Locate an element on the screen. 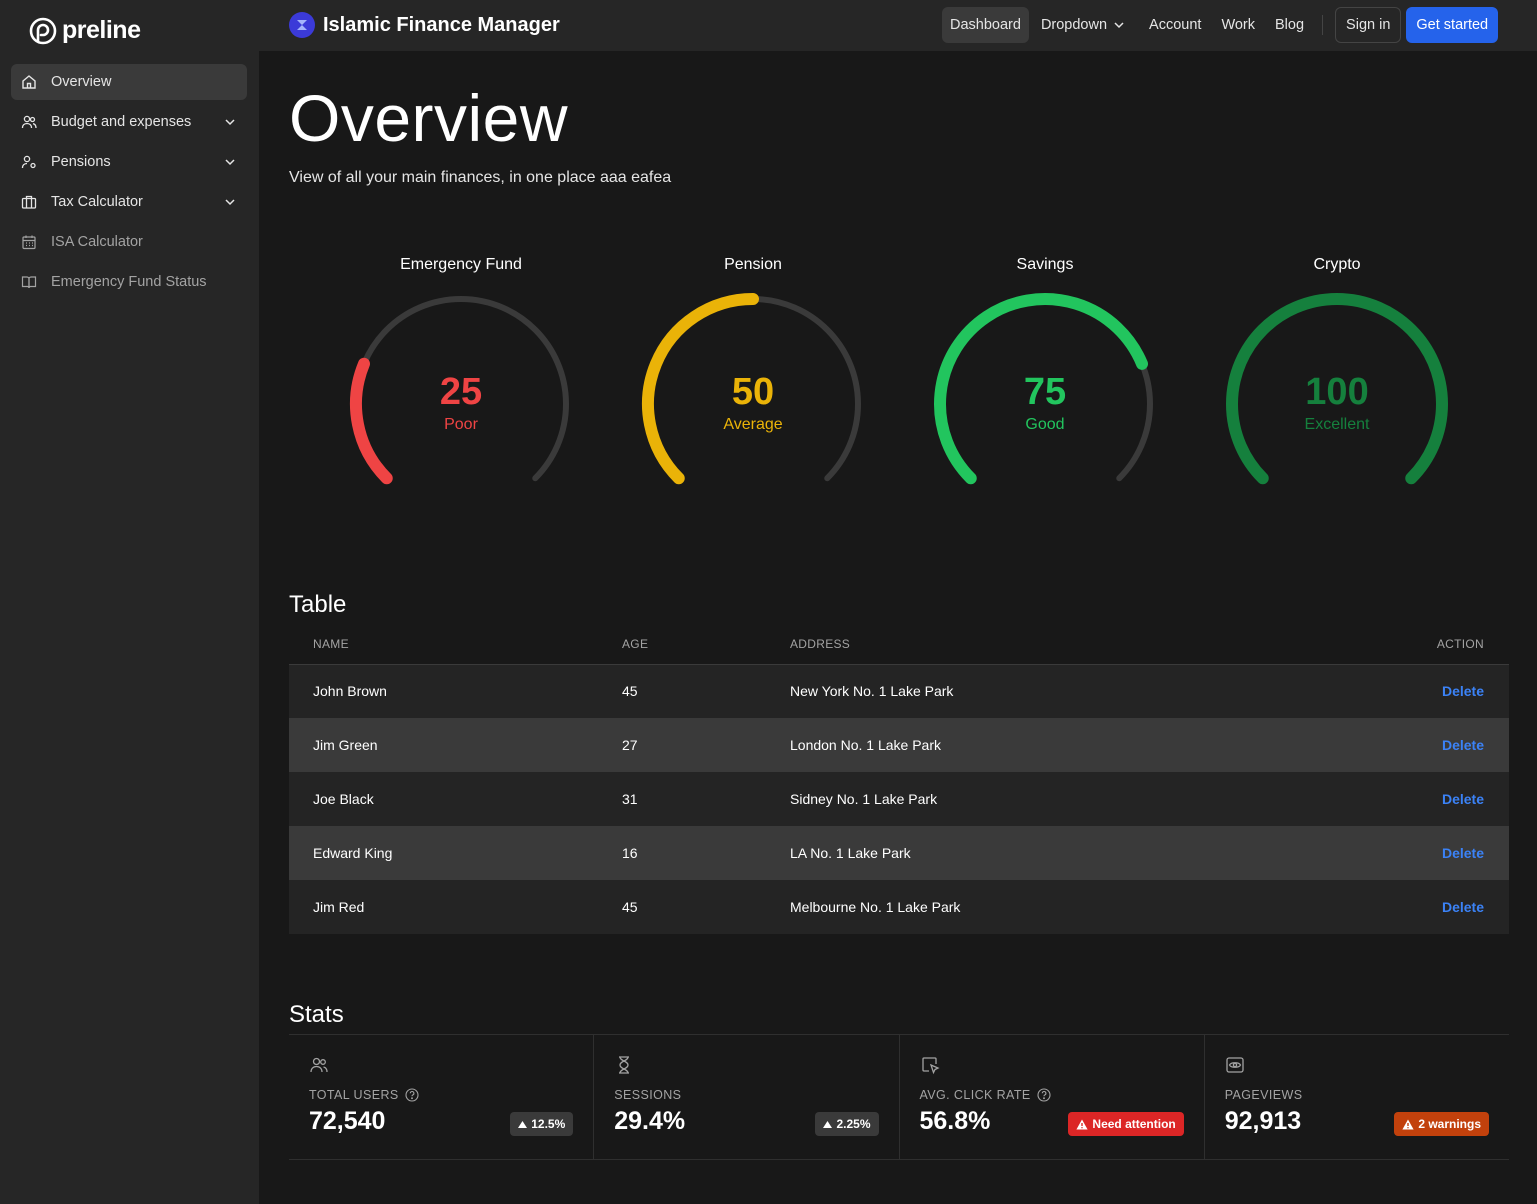 The width and height of the screenshot is (1537, 1204). warnings-badge: 2 warnings is located at coordinates (1441, 1124).